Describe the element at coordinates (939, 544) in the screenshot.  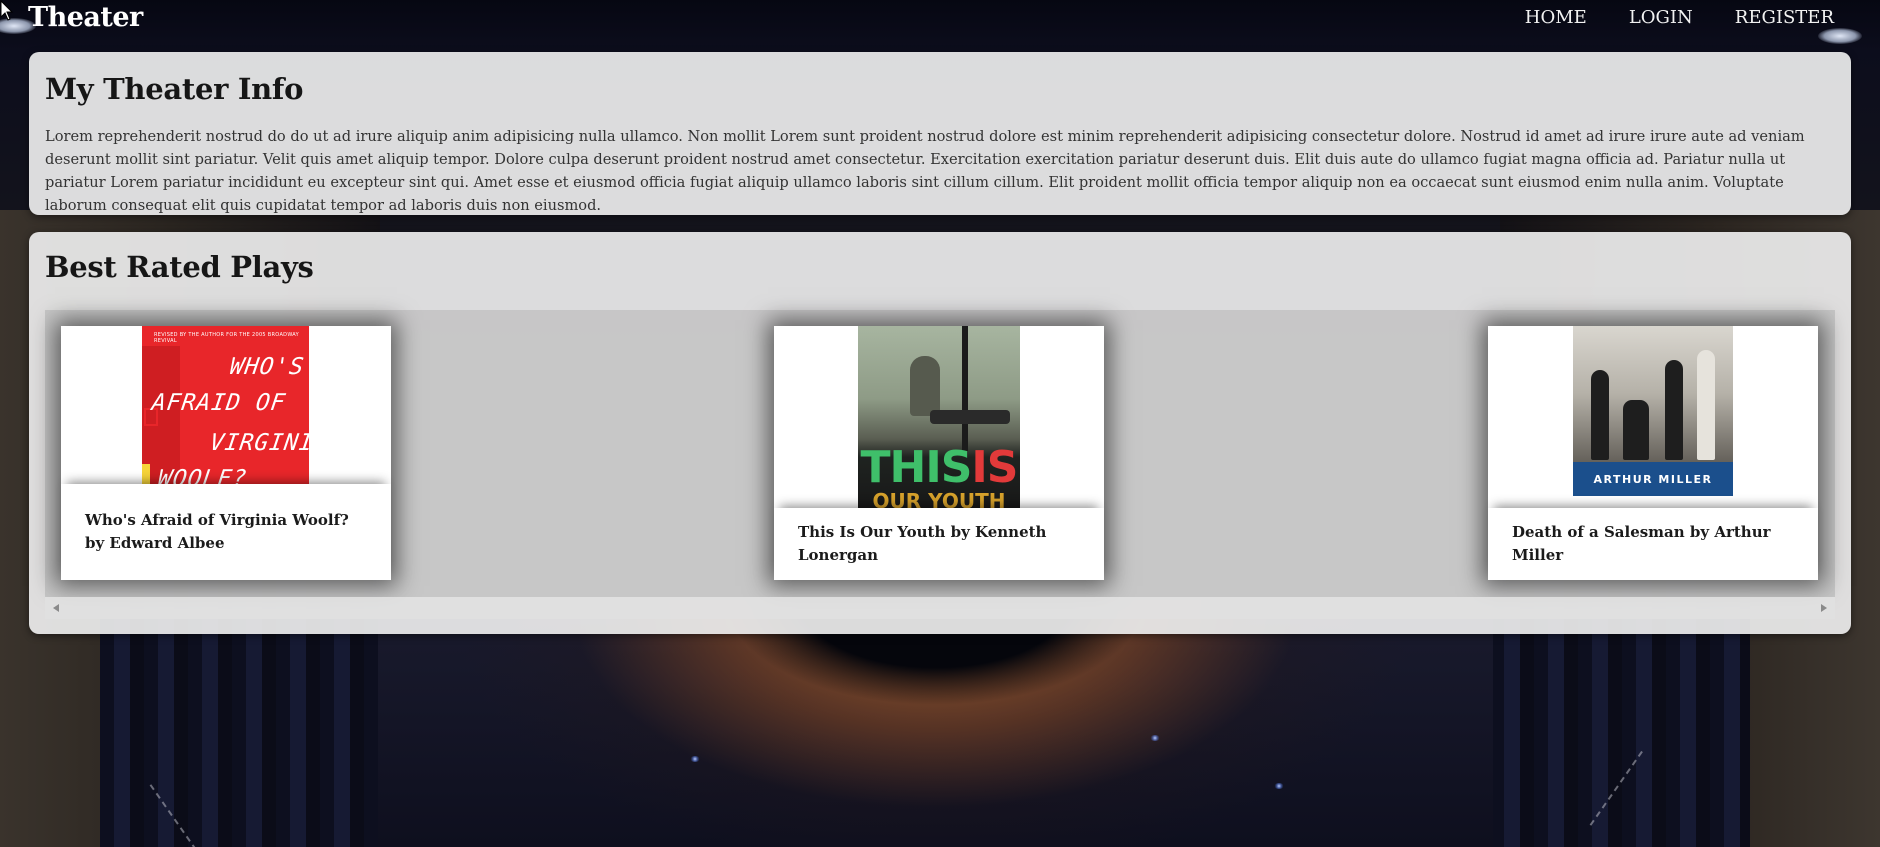
I see `play-card-title: This Is Our Youth by Kenneth Lonergan` at that location.